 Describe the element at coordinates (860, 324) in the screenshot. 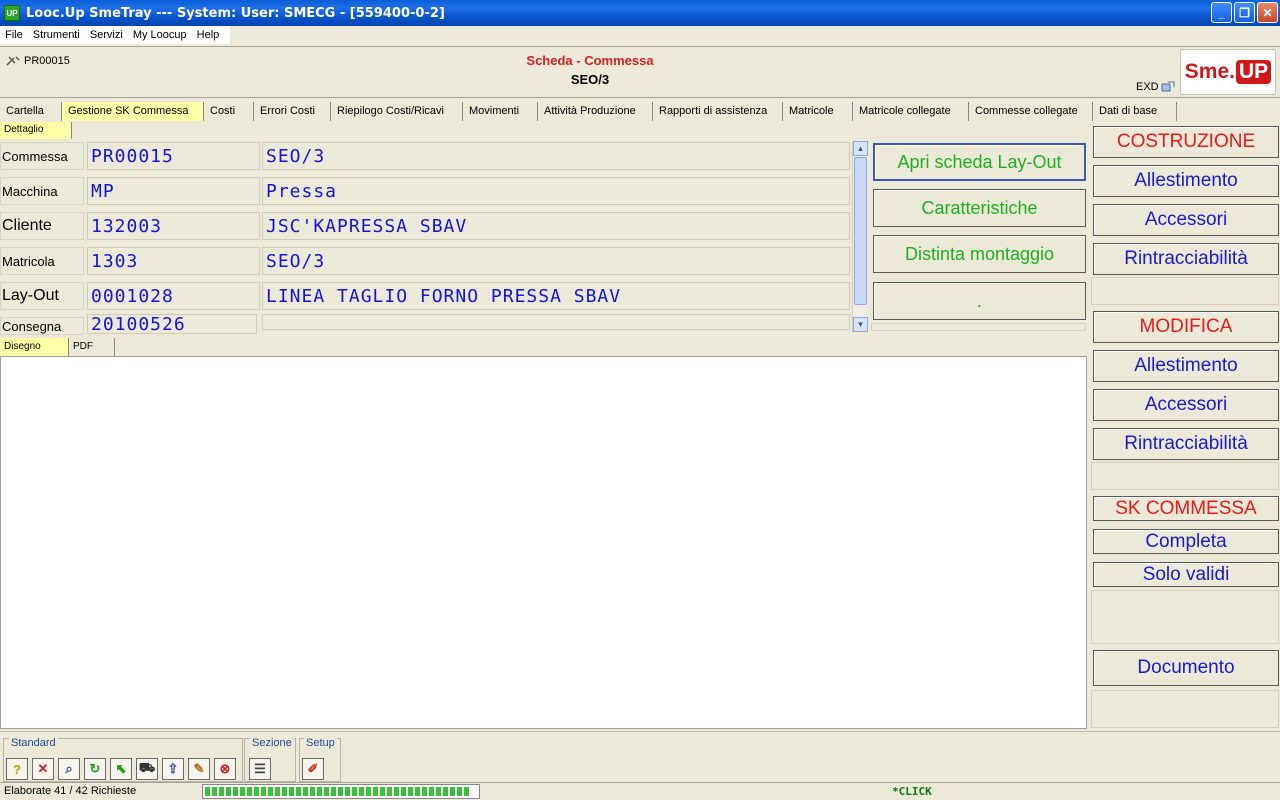

I see `scroll-down-icon: ▼` at that location.